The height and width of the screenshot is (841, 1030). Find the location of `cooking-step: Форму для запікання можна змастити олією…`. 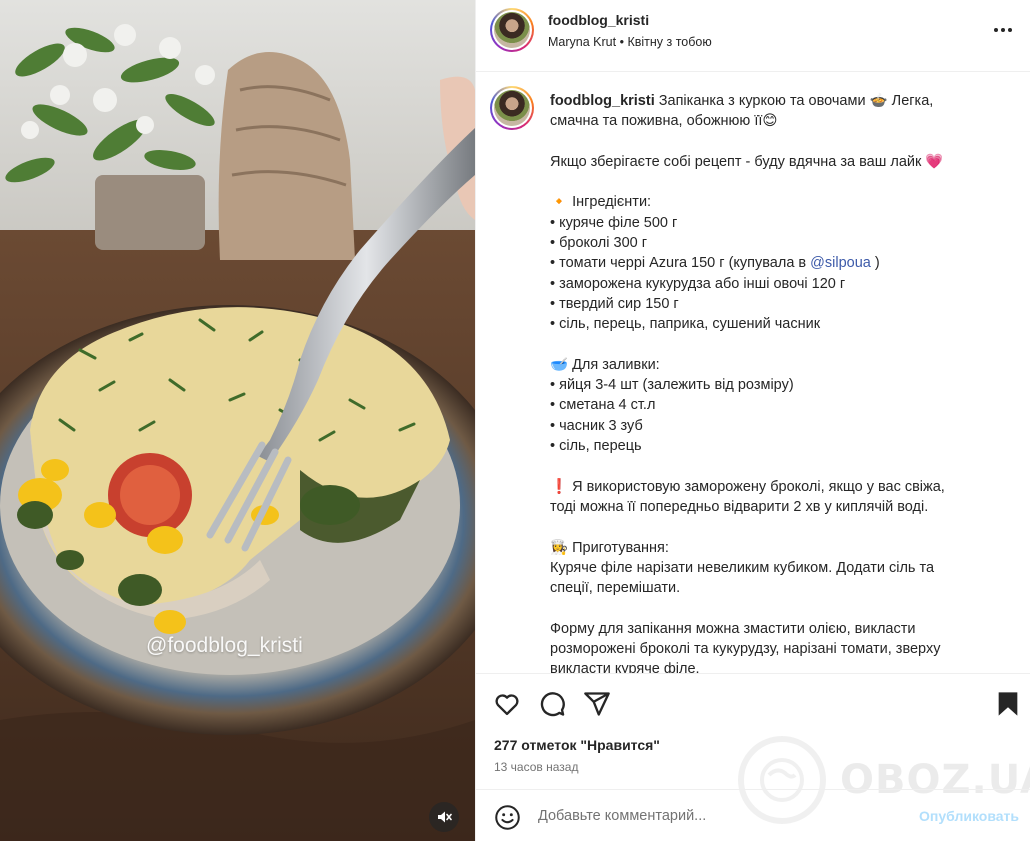

cooking-step: Форму для запікання можна змастити олією… is located at coordinates (733, 628).